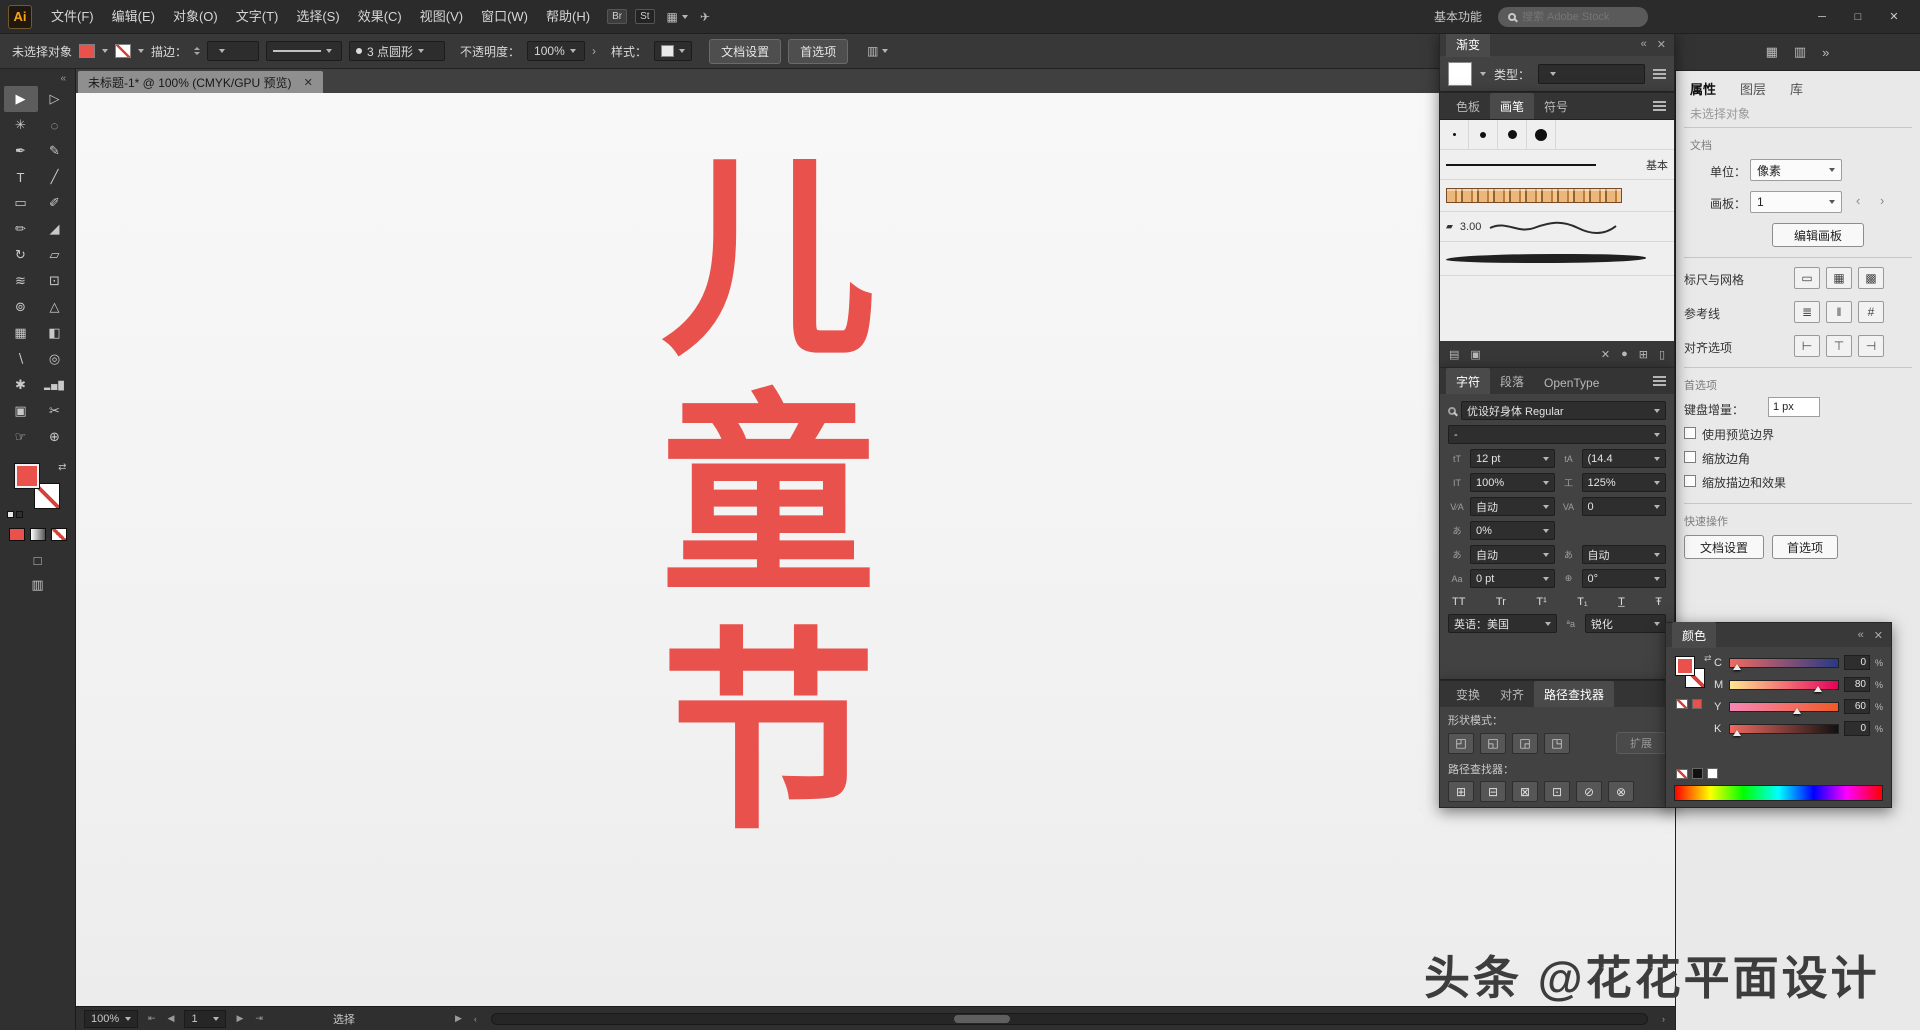 This screenshot has height=1030, width=1920. Describe the element at coordinates (1541, 602) in the screenshot. I see `superscript-button: T¹` at that location.